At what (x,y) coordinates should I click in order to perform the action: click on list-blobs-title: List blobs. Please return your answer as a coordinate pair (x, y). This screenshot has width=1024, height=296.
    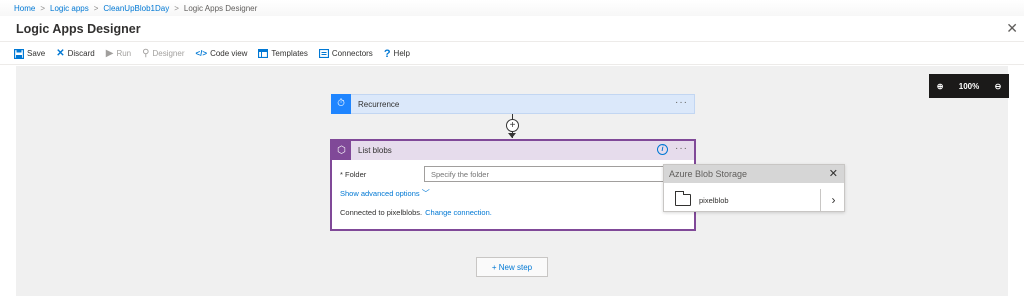
    Looking at the image, I should click on (375, 150).